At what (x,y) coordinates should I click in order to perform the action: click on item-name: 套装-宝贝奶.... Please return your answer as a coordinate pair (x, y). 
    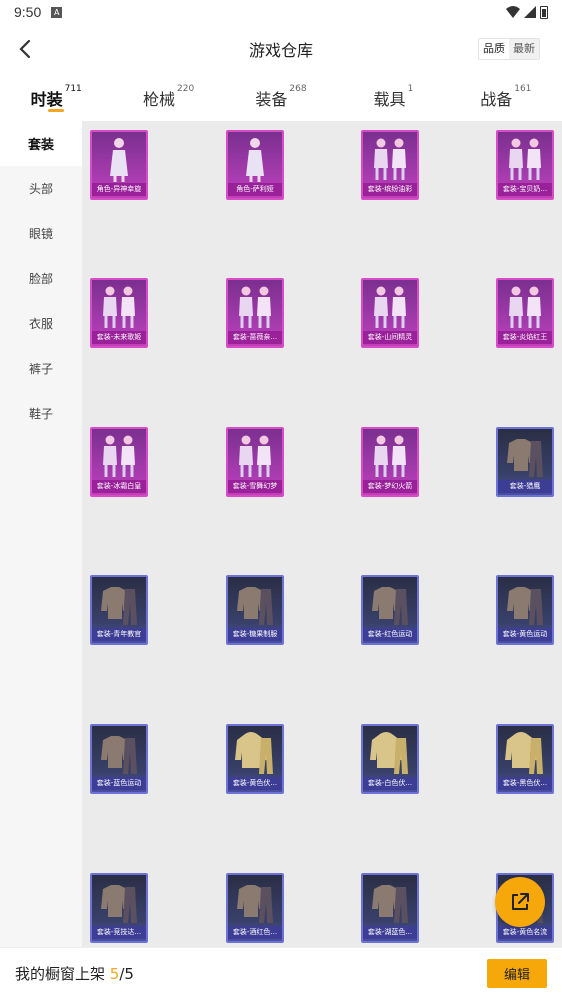
    Looking at the image, I should click on (525, 189).